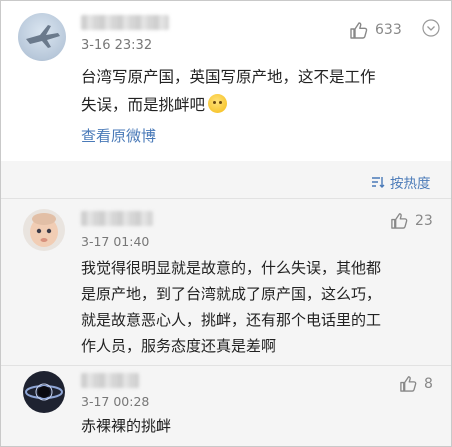 Image resolution: width=452 pixels, height=447 pixels. What do you see at coordinates (218, 103) in the screenshot?
I see `emoji-icon` at bounding box center [218, 103].